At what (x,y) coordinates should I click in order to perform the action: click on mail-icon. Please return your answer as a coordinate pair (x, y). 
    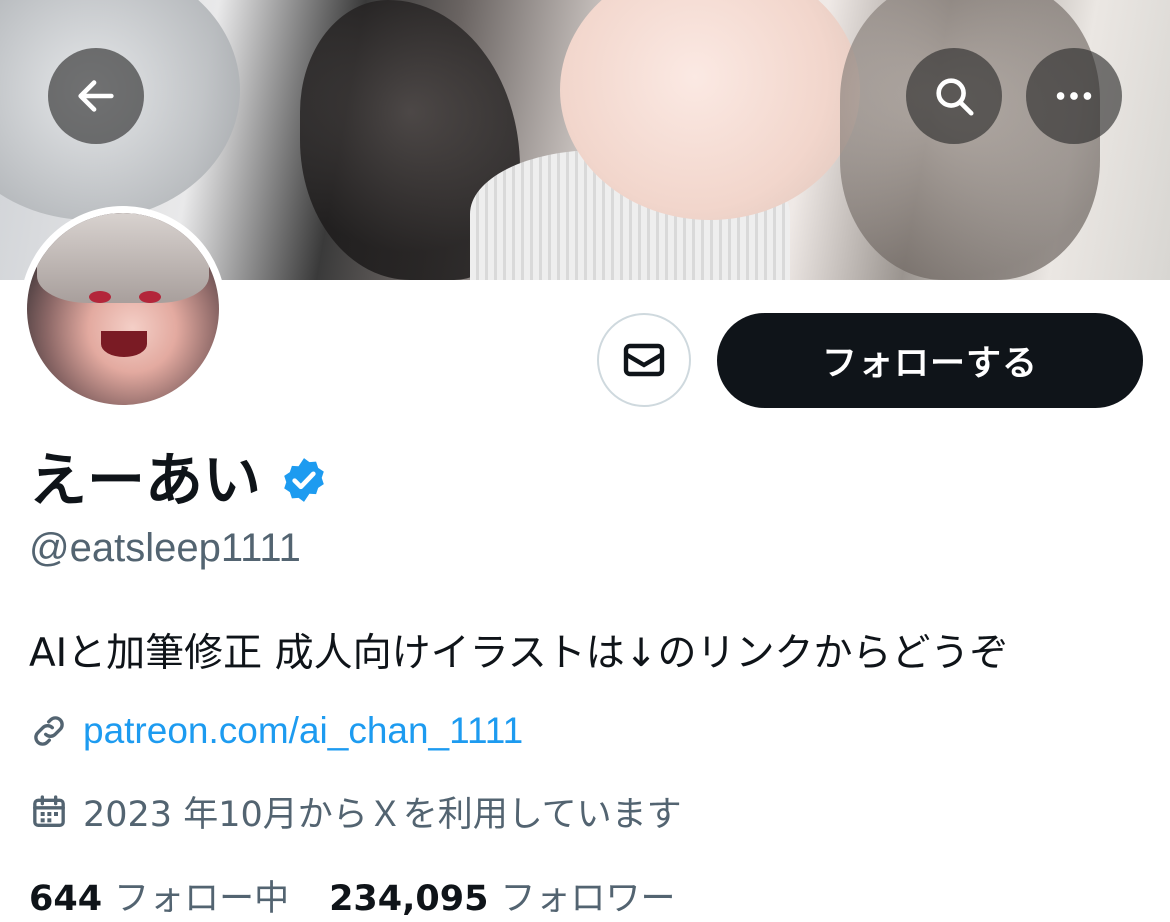
    Looking at the image, I should click on (644, 360).